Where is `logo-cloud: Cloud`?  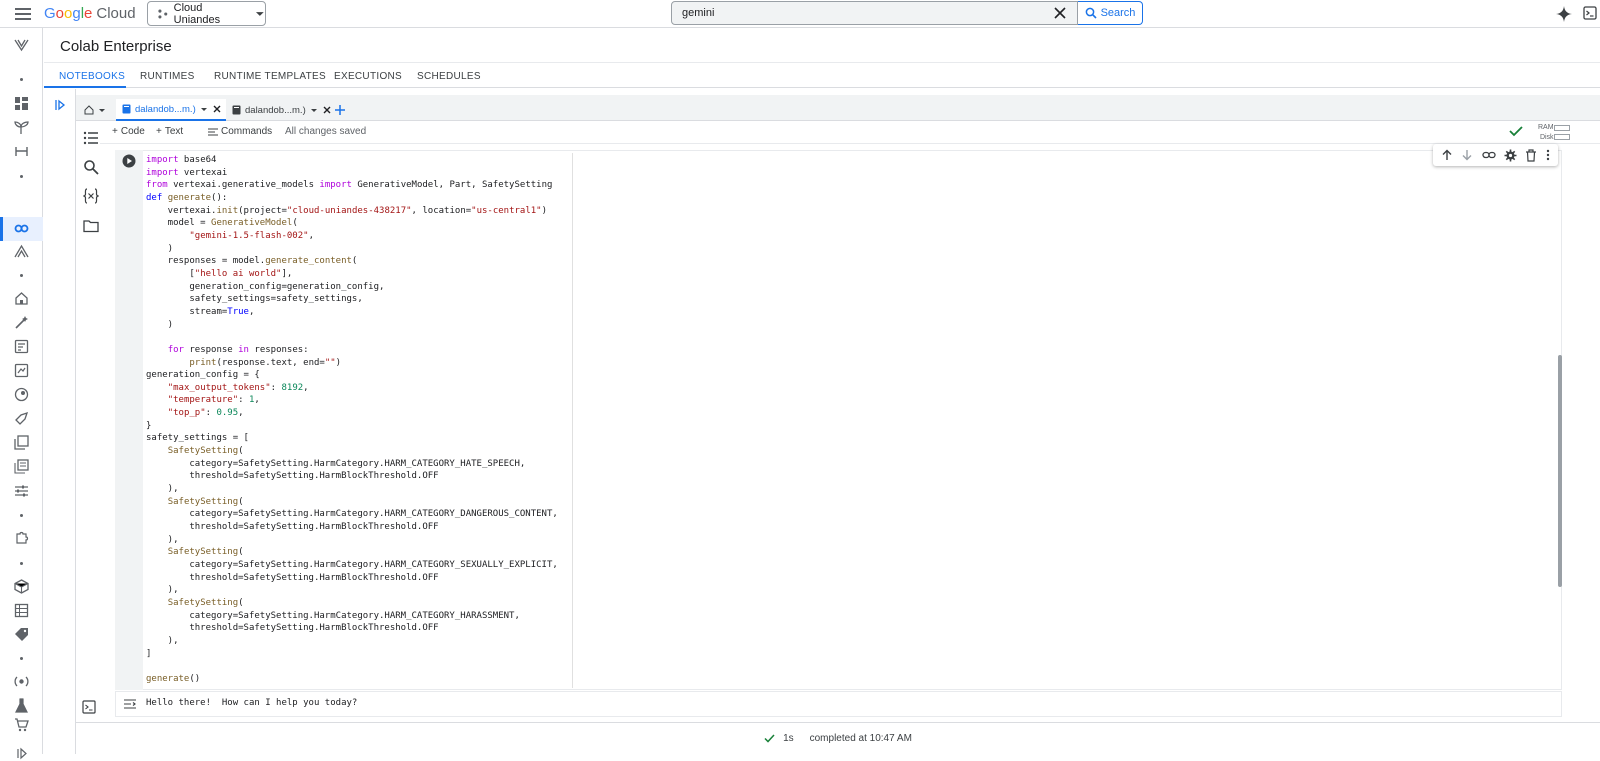 logo-cloud: Cloud is located at coordinates (116, 13).